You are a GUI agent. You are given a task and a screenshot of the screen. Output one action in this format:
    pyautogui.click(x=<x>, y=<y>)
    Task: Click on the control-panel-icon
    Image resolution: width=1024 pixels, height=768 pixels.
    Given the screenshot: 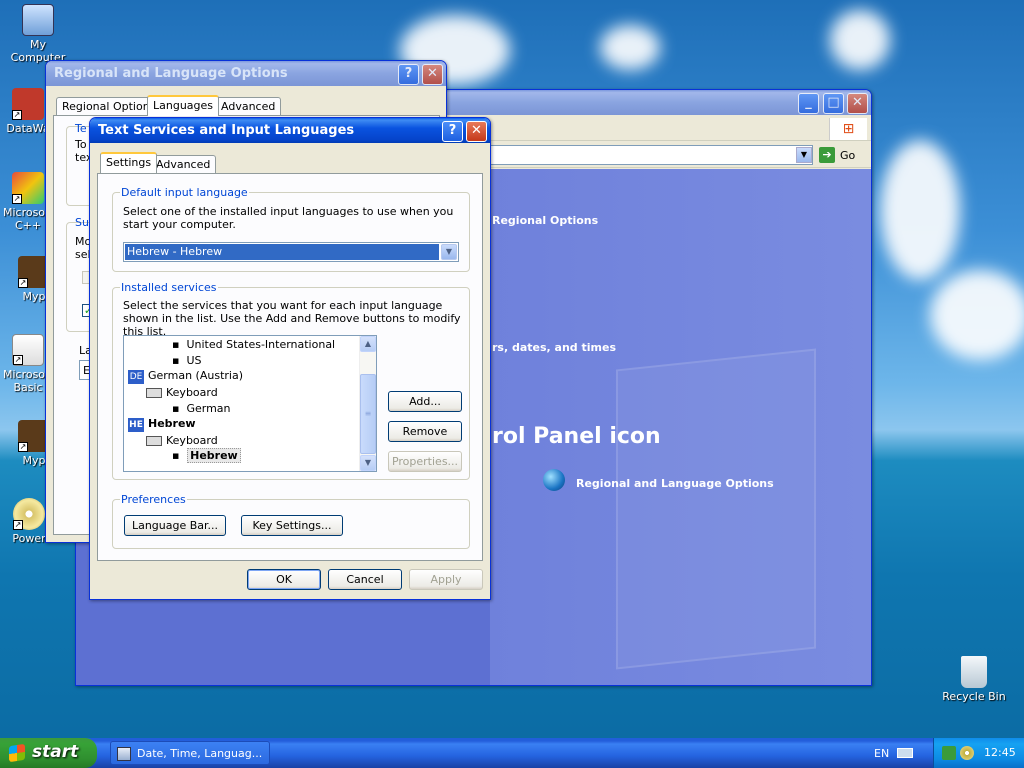 What is the action you would take?
    pyautogui.click(x=124, y=754)
    